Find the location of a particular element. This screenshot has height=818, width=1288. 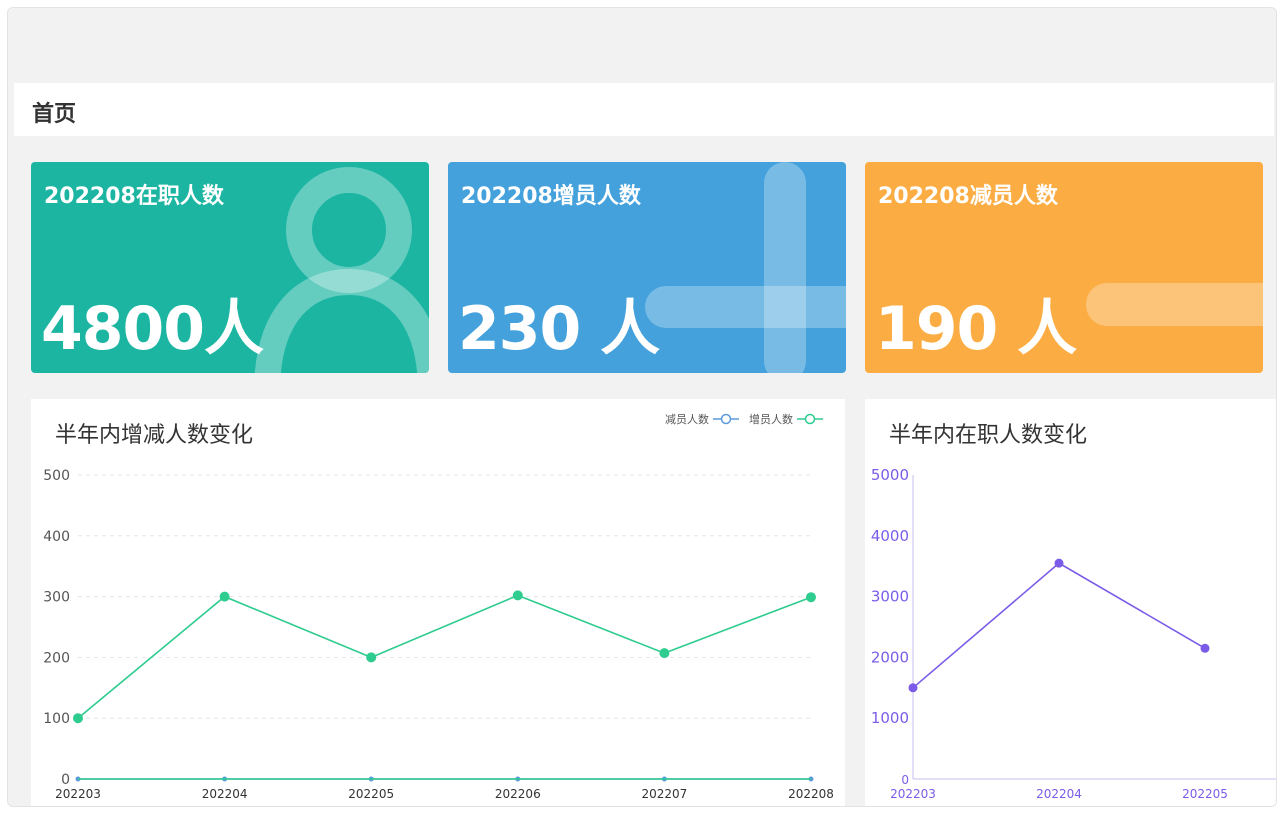

y-tick-label: 500 is located at coordinates (56, 476).